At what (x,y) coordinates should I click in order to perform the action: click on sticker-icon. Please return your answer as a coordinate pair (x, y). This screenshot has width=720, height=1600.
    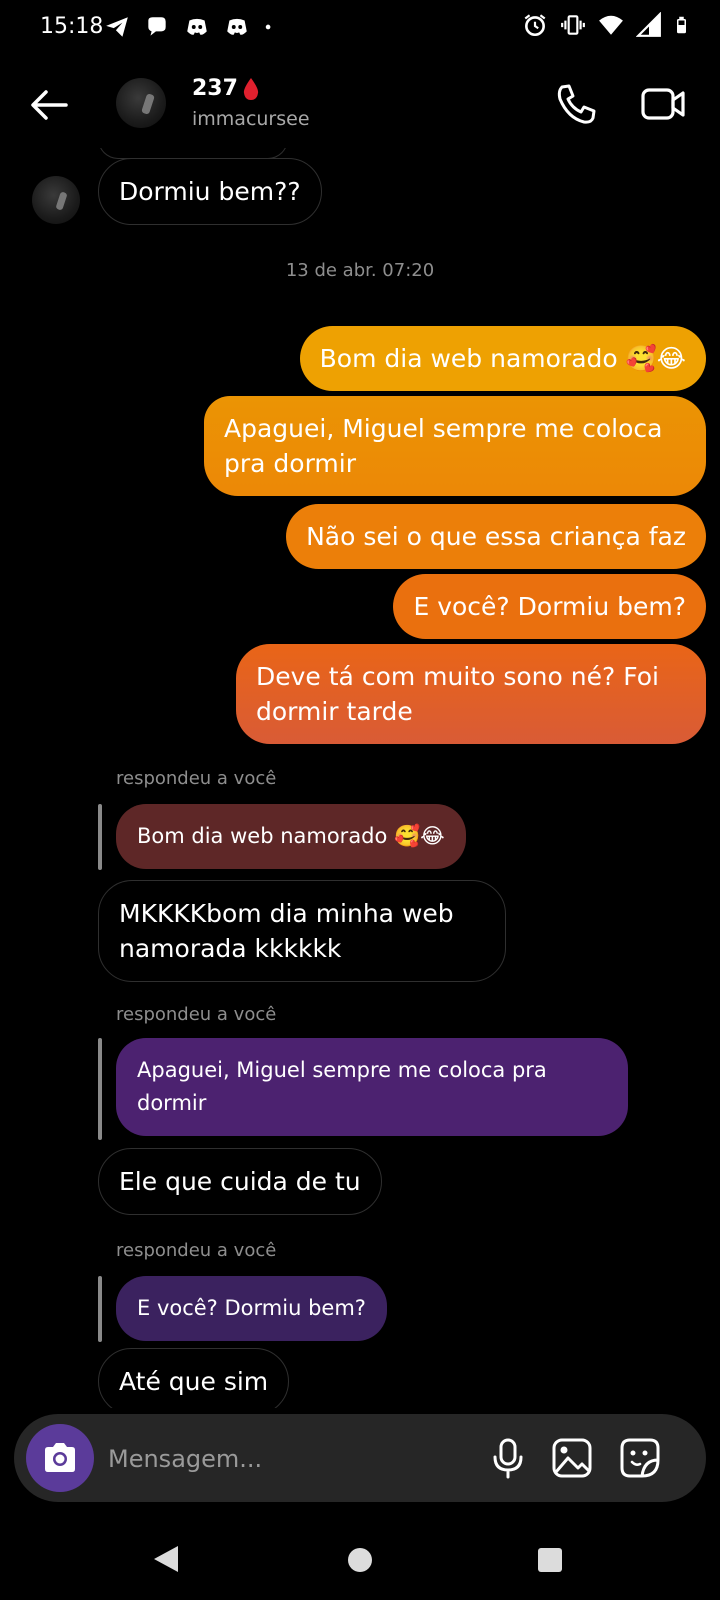
    Looking at the image, I should click on (640, 1458).